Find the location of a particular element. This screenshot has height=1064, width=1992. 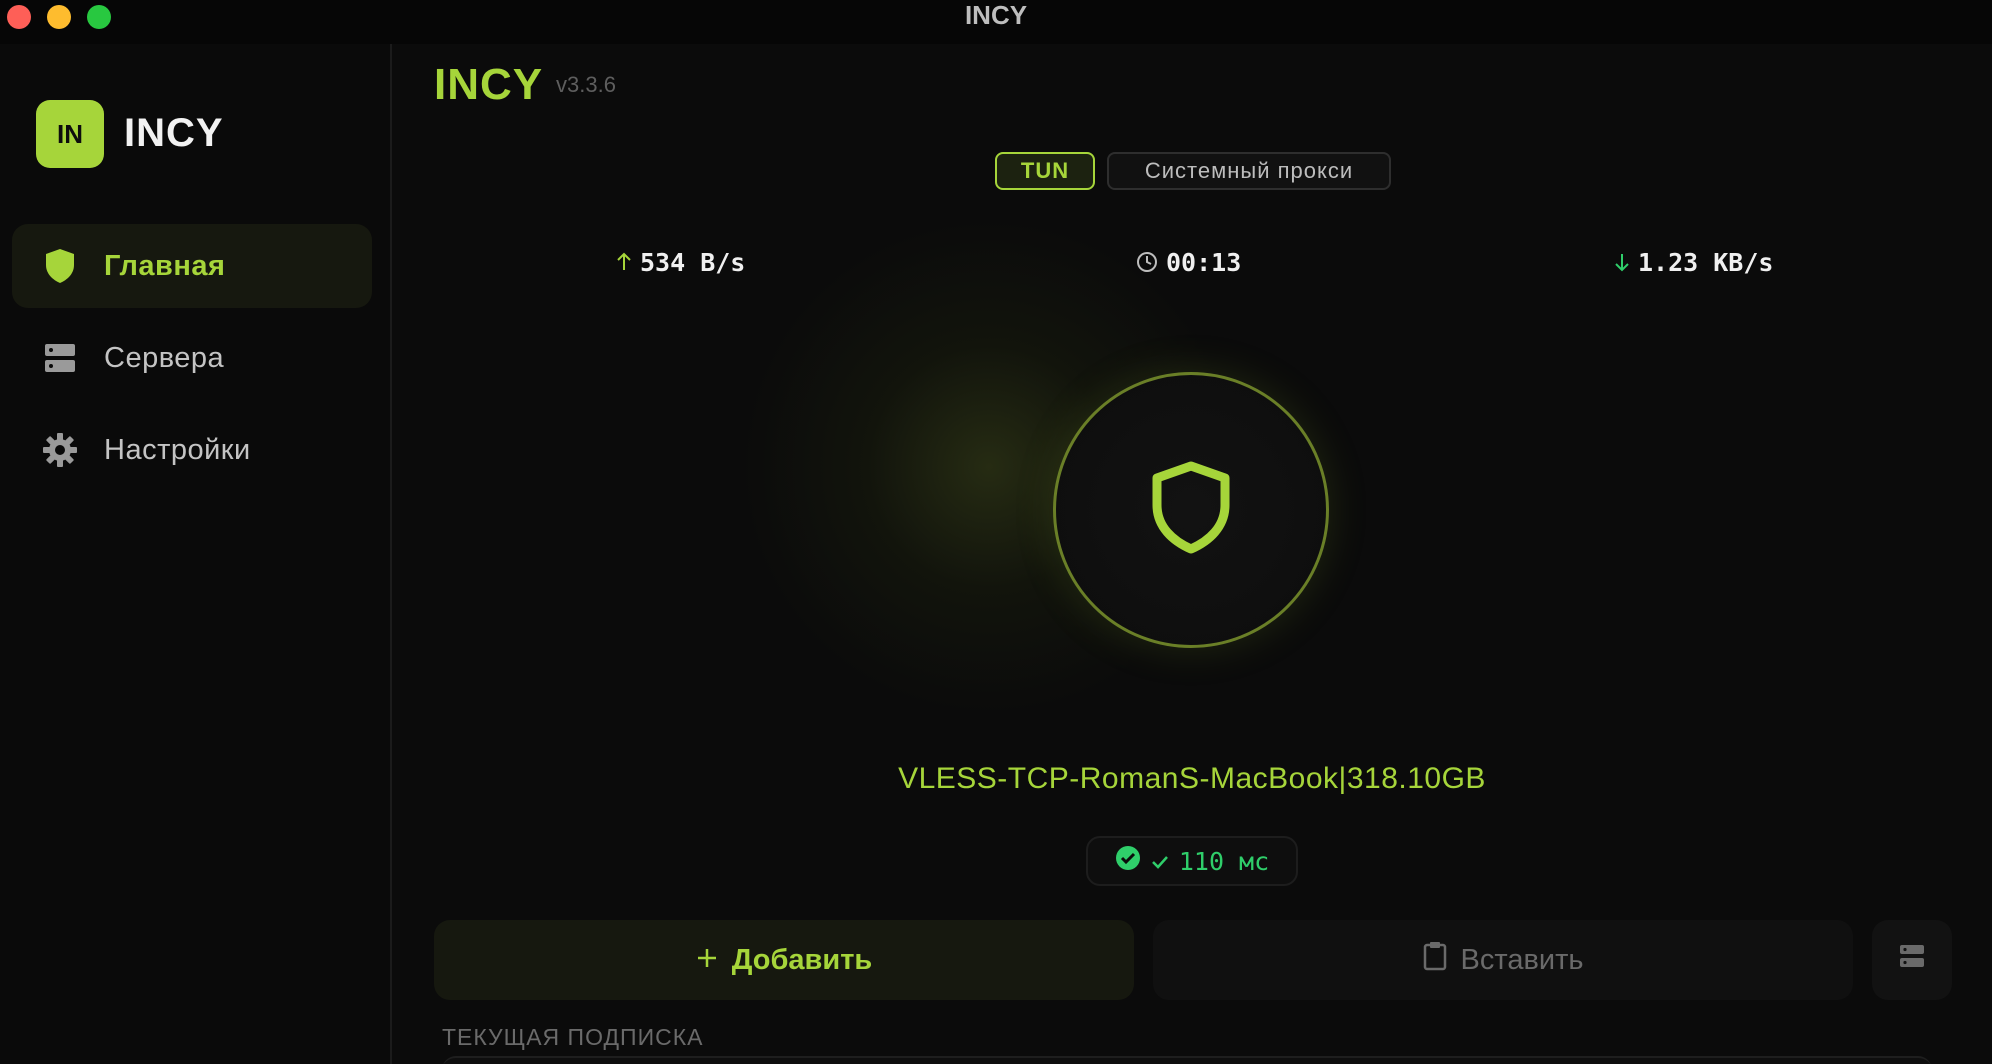

download-speed-value: 1.23 KB/s is located at coordinates (1706, 262).